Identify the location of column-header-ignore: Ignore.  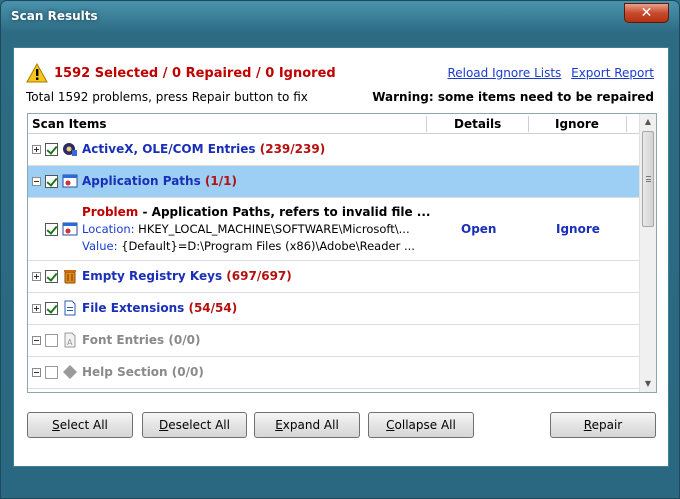
(577, 124).